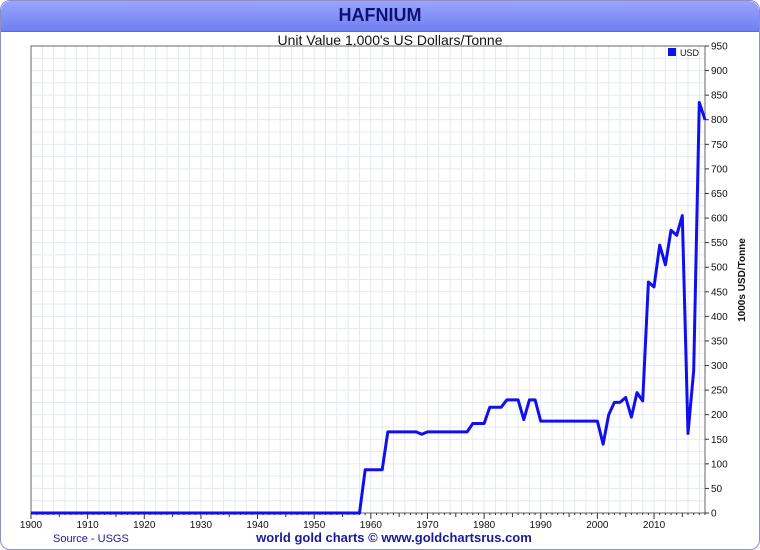  What do you see at coordinates (719, 440) in the screenshot?
I see `y-tick-label: 150` at bounding box center [719, 440].